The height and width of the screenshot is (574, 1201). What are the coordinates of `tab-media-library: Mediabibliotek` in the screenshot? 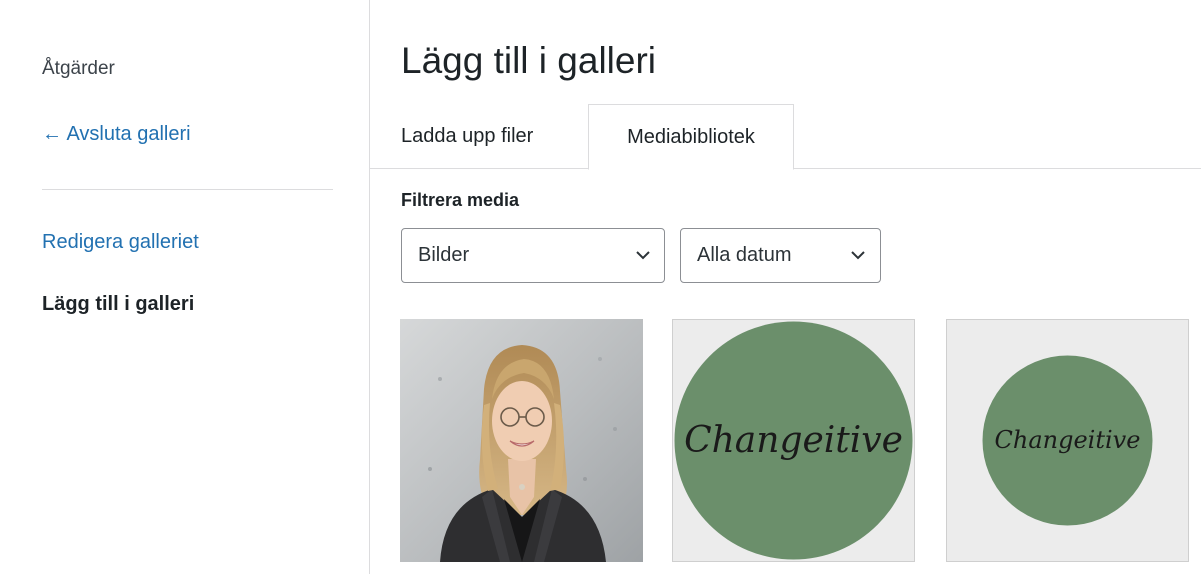 It's located at (691, 137).